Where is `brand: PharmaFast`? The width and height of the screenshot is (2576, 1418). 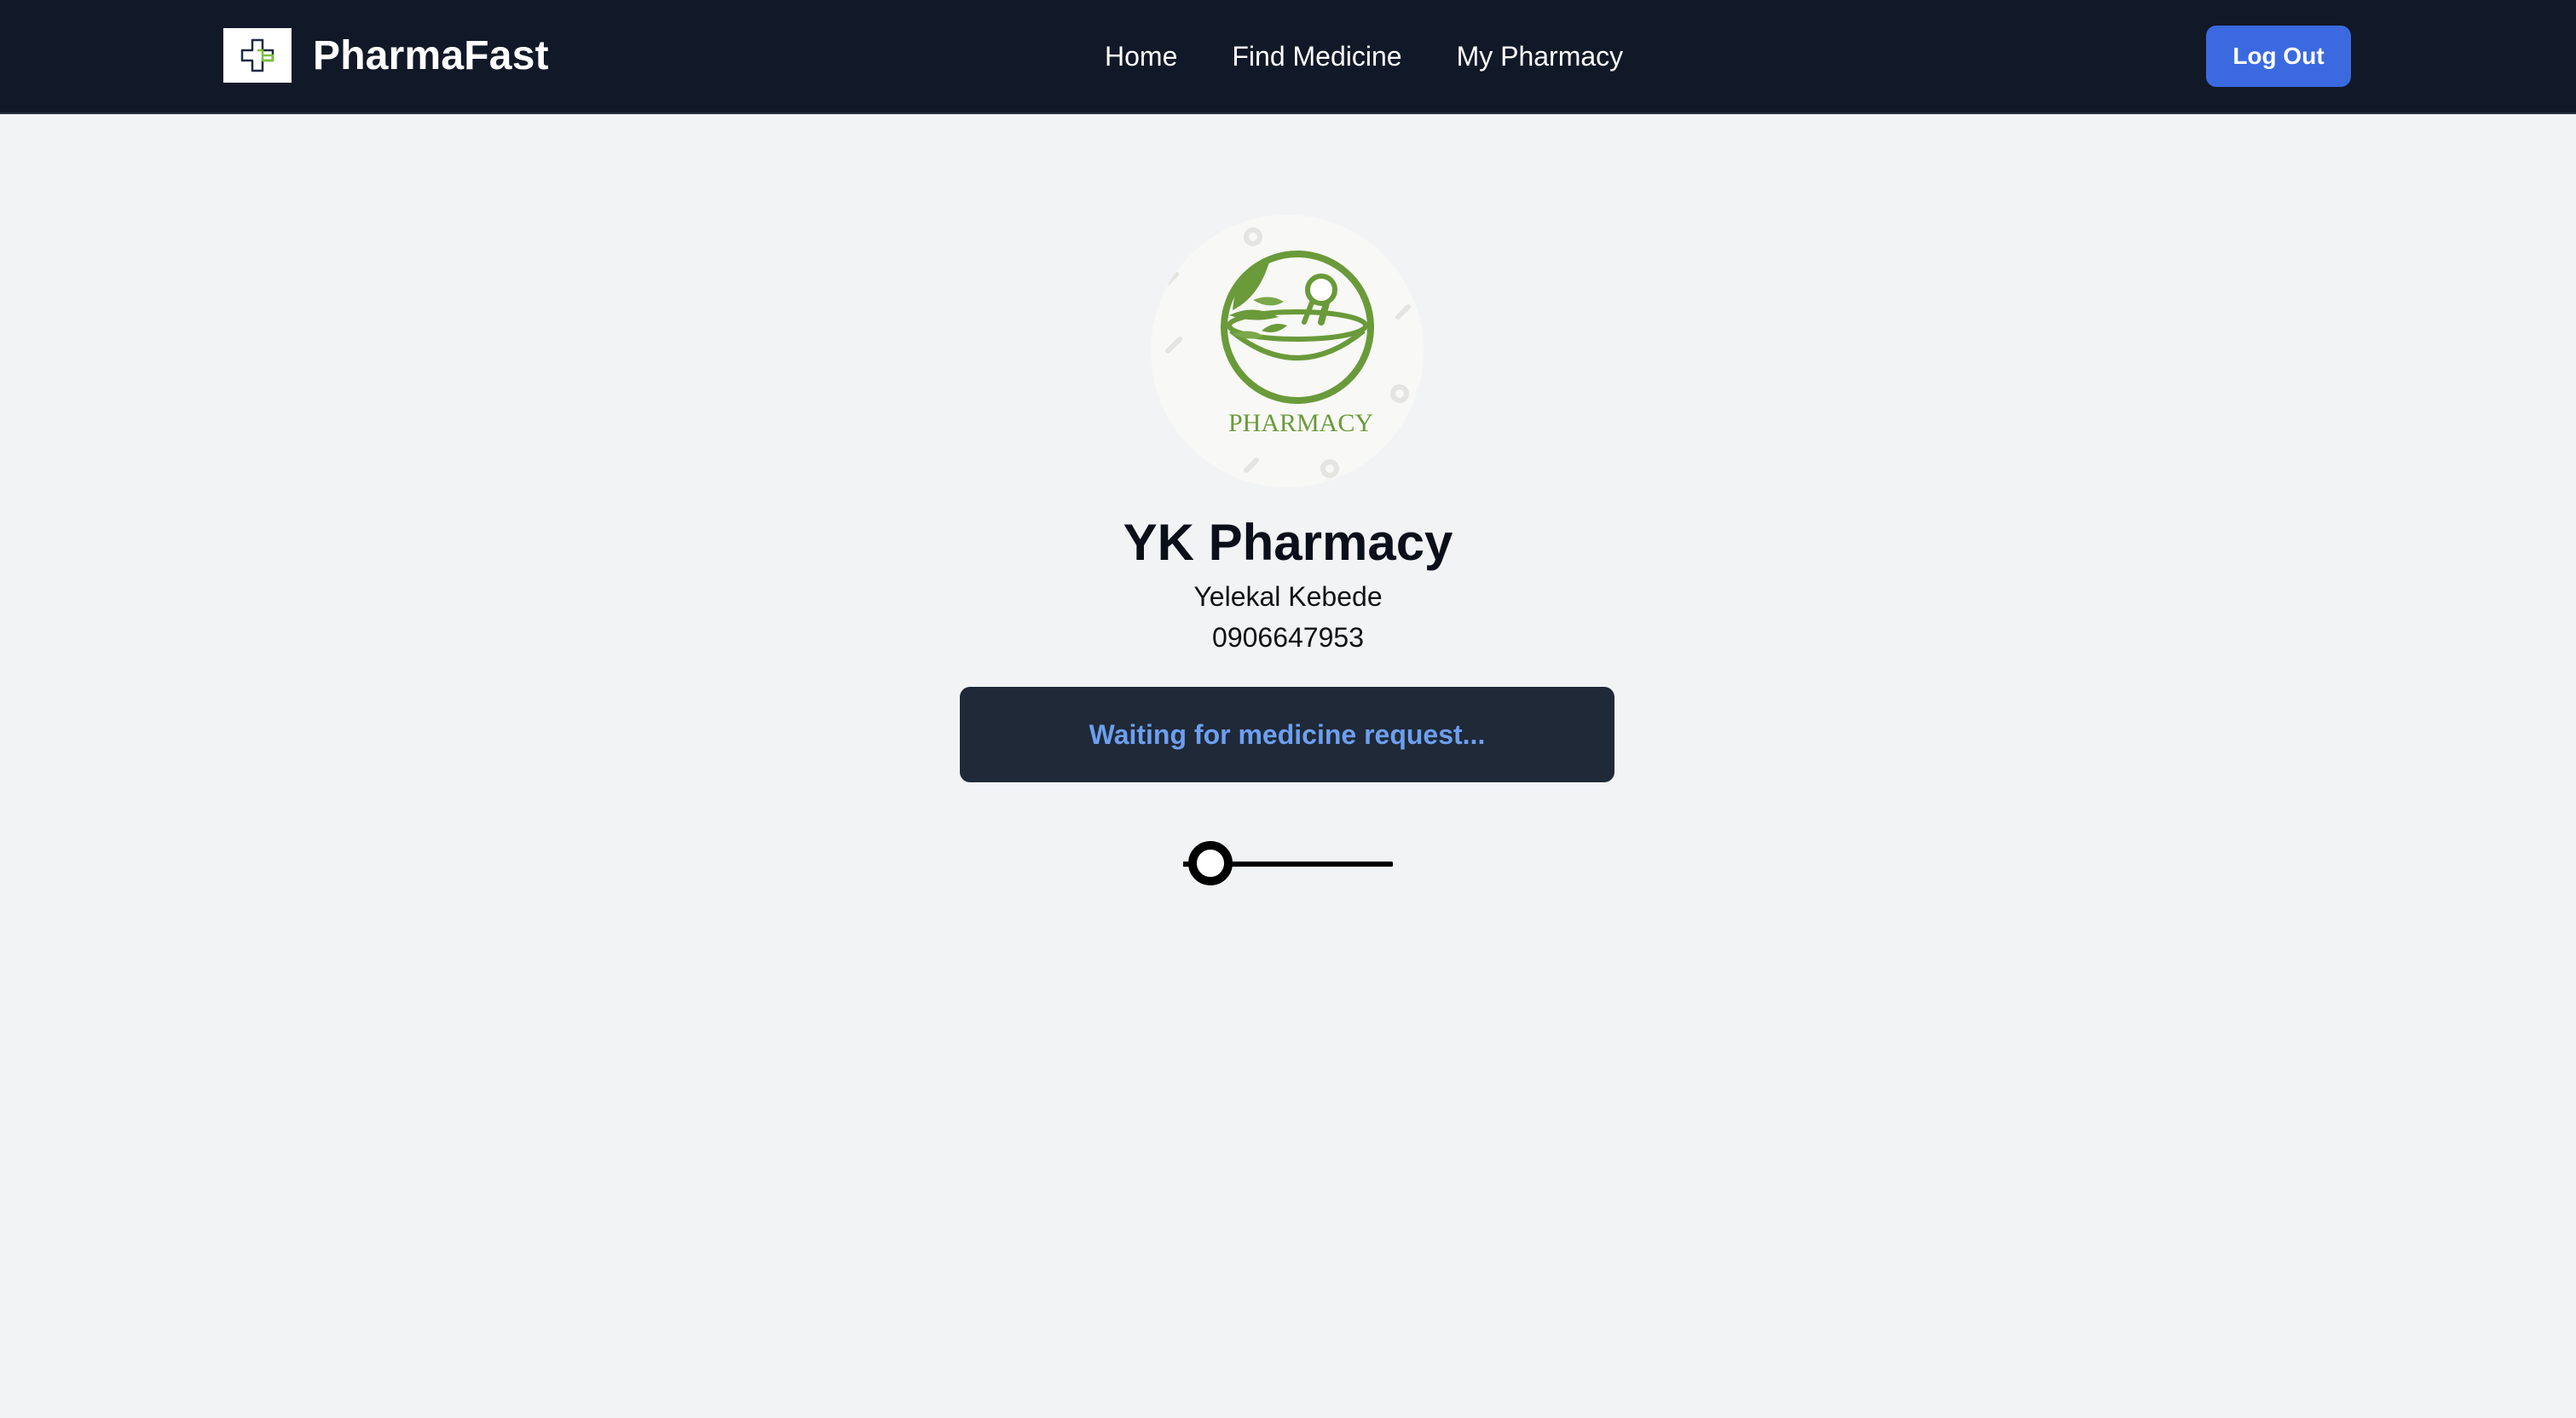 brand: PharmaFast is located at coordinates (386, 55).